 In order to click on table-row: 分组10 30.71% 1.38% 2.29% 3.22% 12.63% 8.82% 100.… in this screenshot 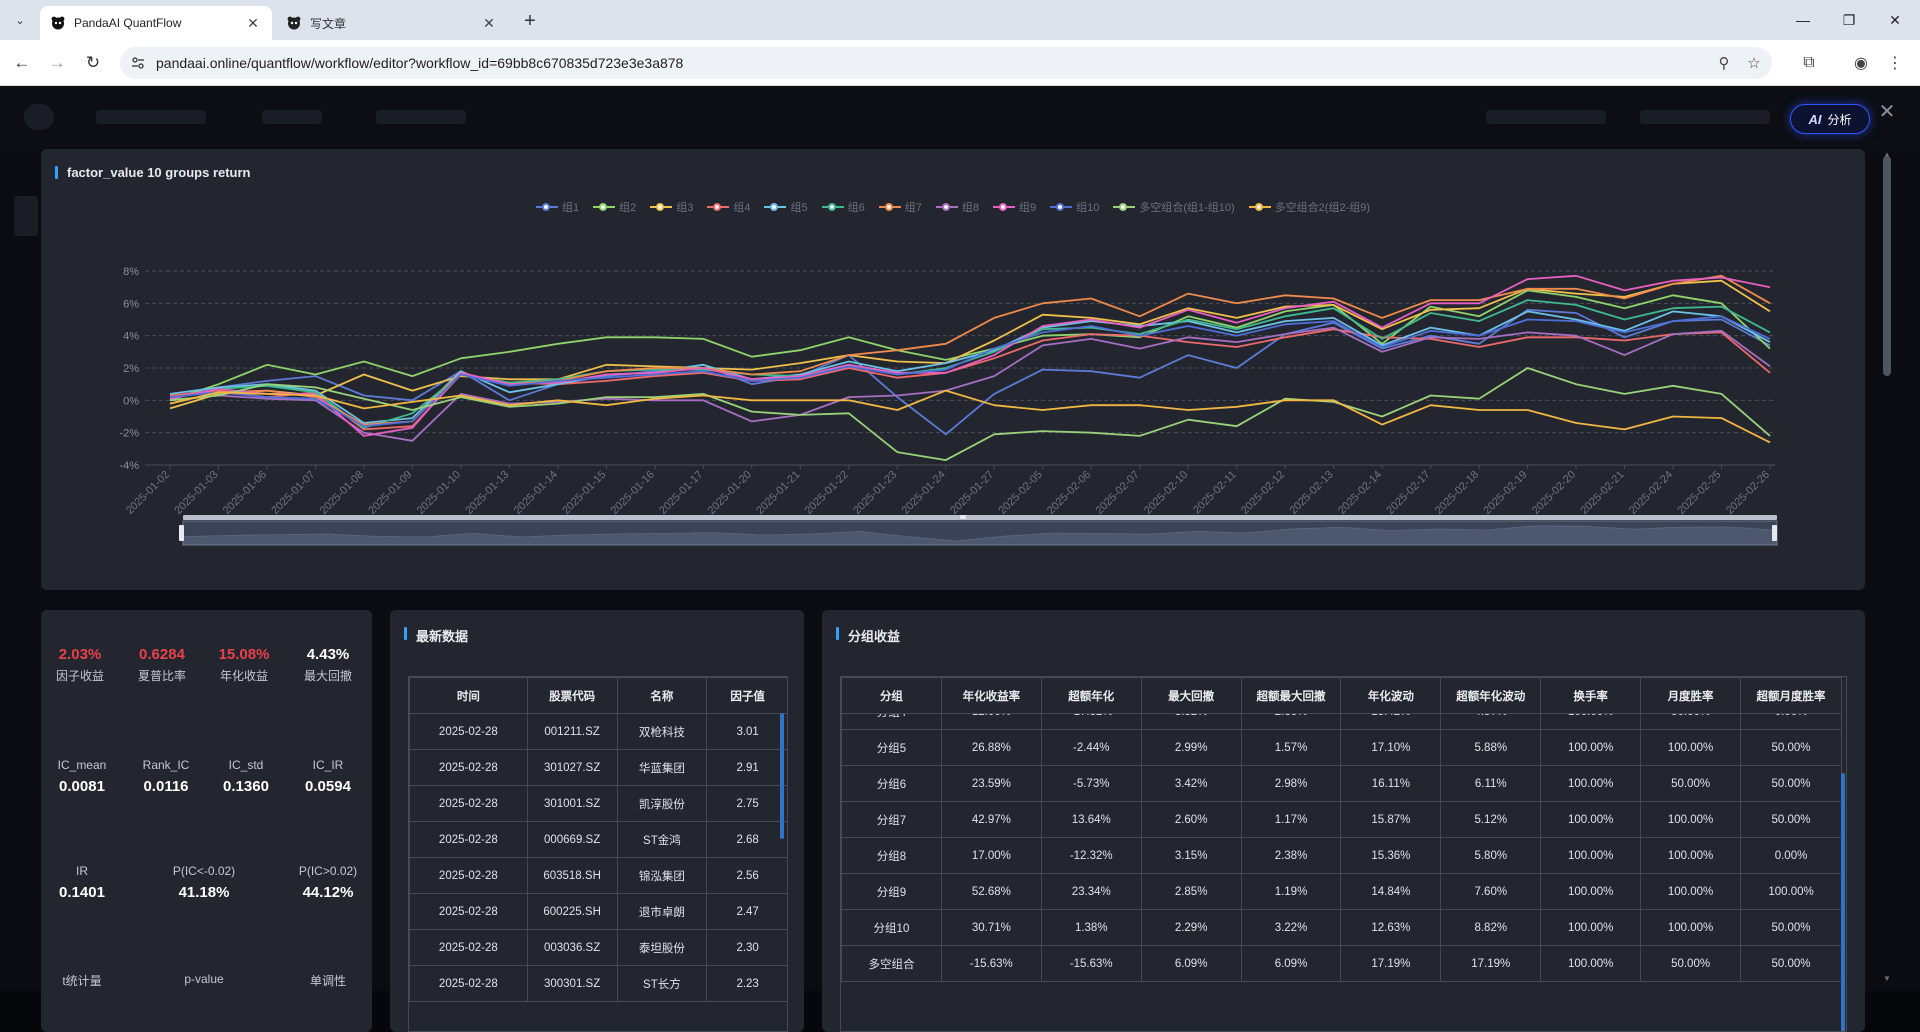, I will do `click(1341, 927)`.